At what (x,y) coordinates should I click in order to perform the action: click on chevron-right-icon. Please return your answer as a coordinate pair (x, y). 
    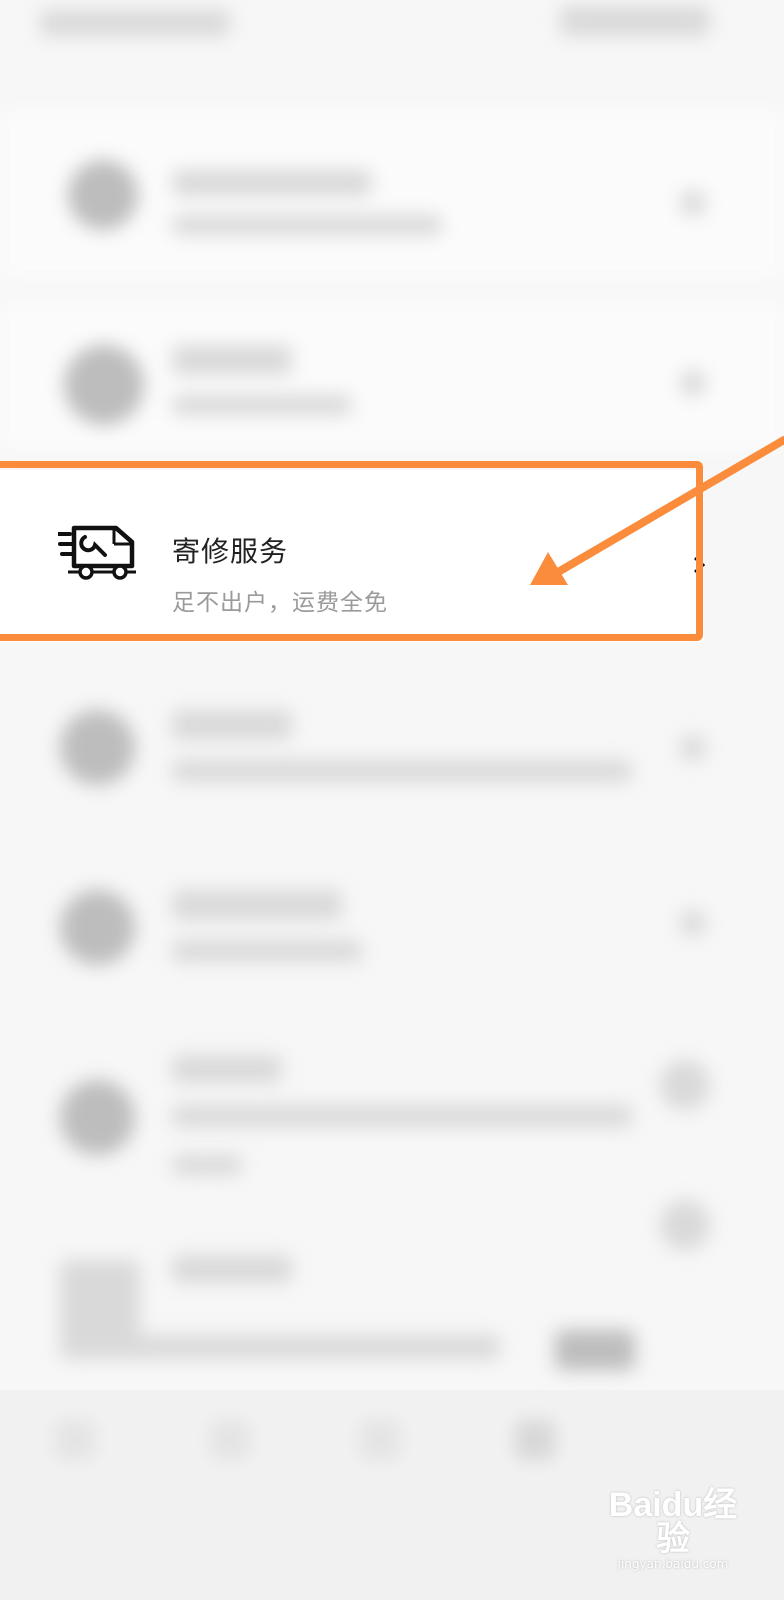
    Looking at the image, I should click on (700, 565).